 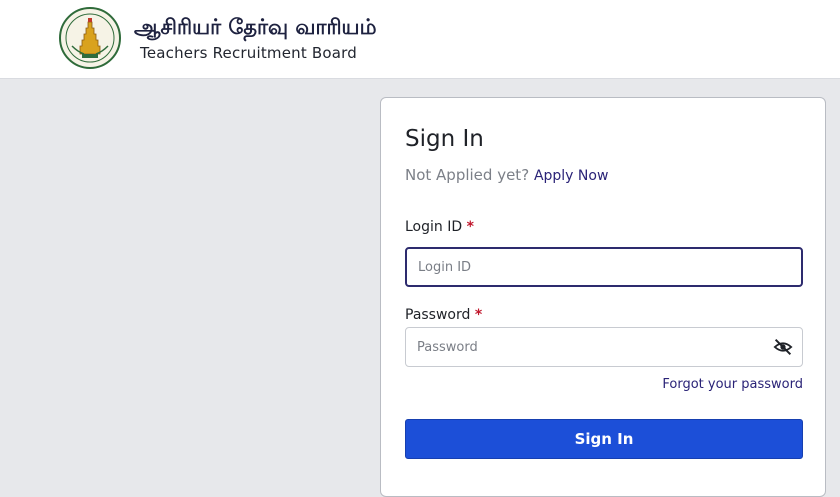 What do you see at coordinates (467, 175) in the screenshot?
I see `not-applied-text: Not Applied yet?` at bounding box center [467, 175].